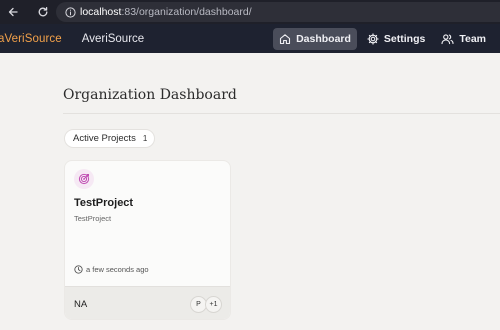 The height and width of the screenshot is (330, 500). Describe the element at coordinates (84, 179) in the screenshot. I see `target-icon` at that location.